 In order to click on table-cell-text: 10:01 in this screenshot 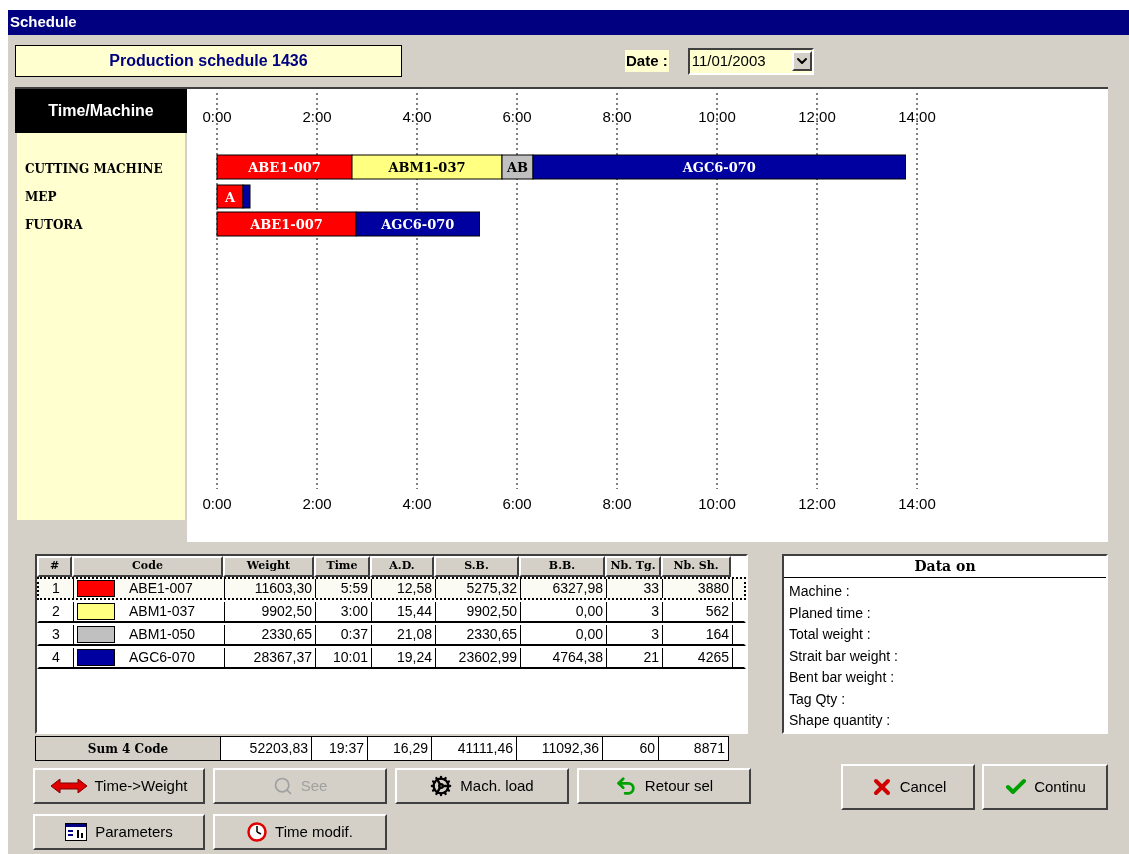, I will do `click(350, 657)`.